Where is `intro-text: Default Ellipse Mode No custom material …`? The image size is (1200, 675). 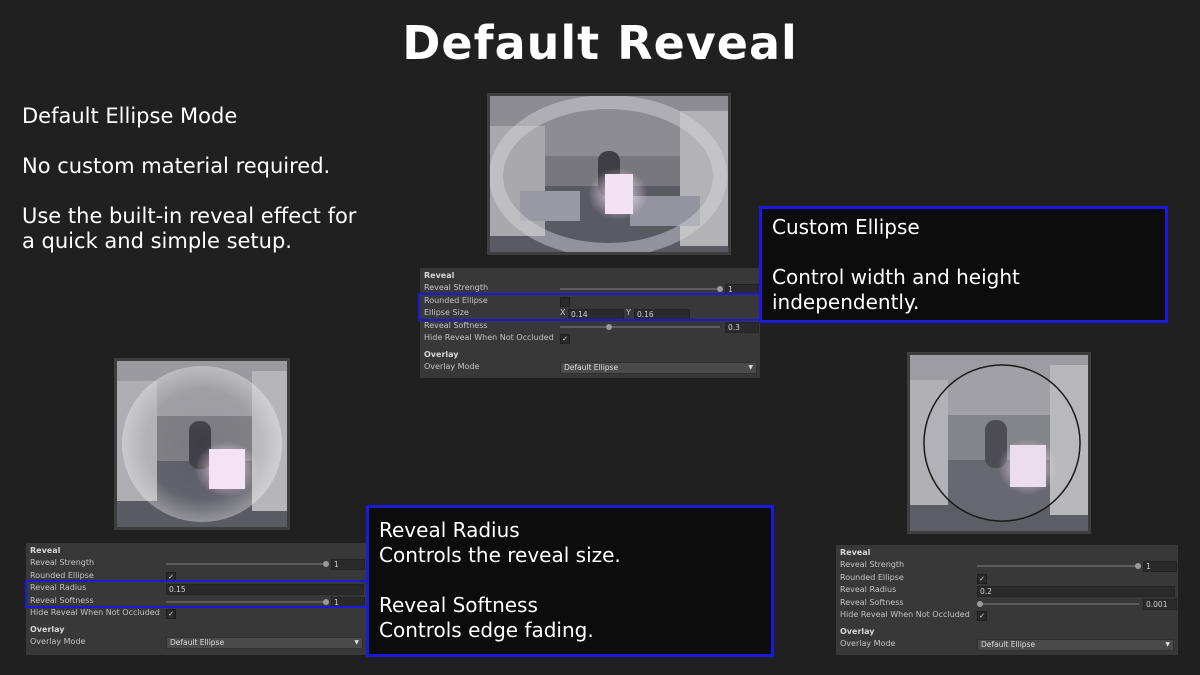
intro-text: Default Ellipse Mode No custom material … is located at coordinates (222, 179).